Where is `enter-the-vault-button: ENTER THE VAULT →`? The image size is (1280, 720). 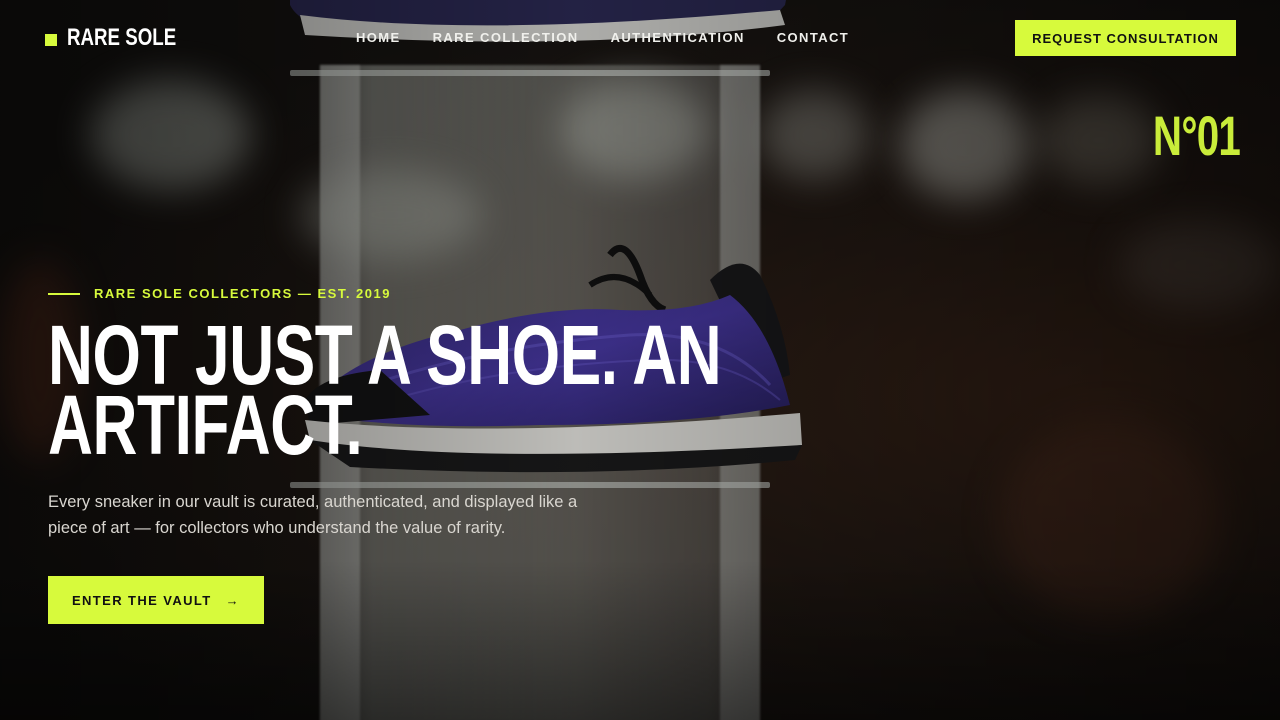 enter-the-vault-button: ENTER THE VAULT → is located at coordinates (156, 600).